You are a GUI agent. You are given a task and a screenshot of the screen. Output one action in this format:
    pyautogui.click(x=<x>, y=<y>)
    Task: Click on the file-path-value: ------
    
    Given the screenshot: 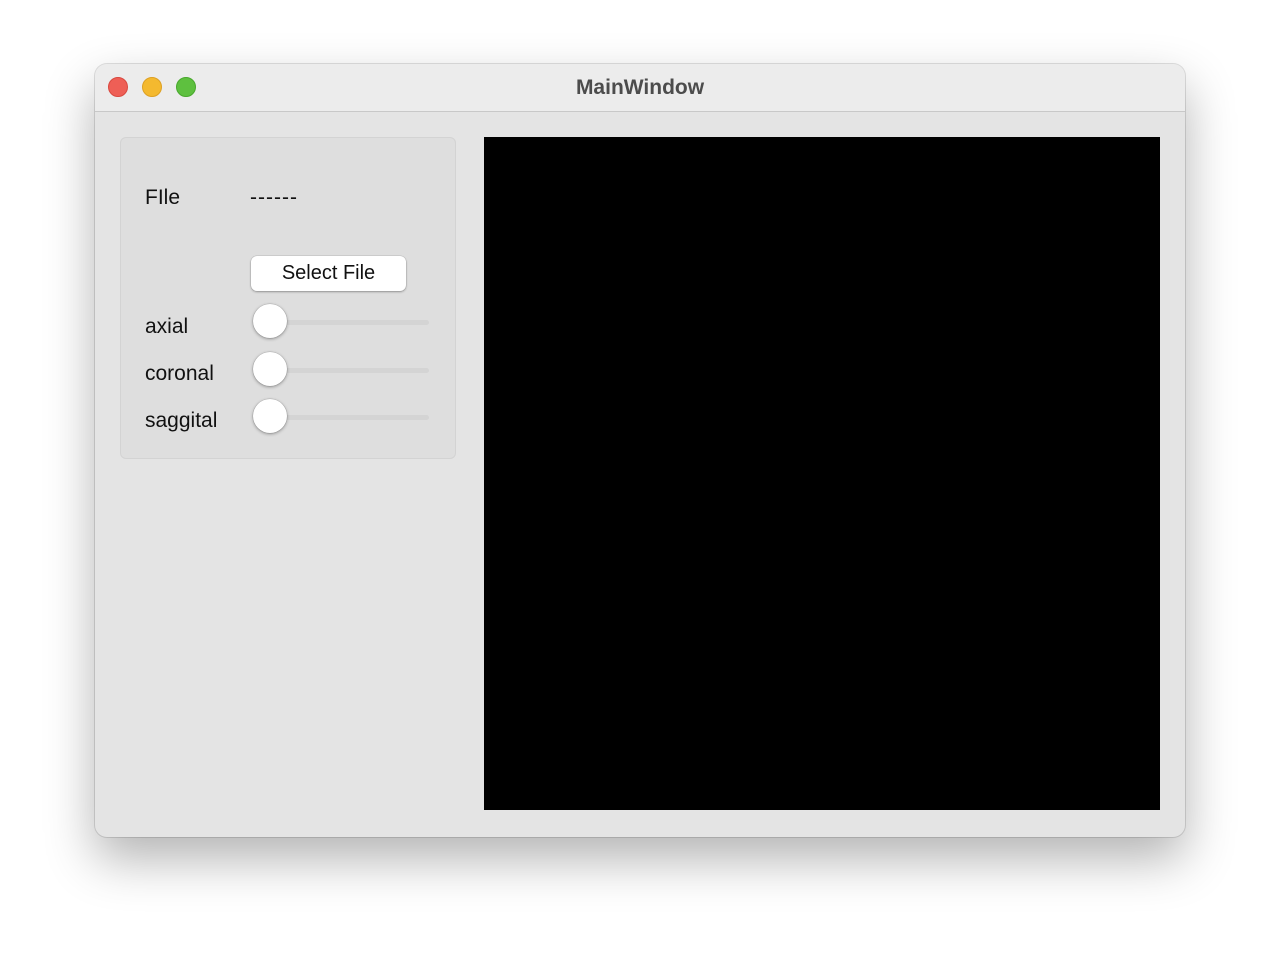 What is the action you would take?
    pyautogui.click(x=274, y=197)
    